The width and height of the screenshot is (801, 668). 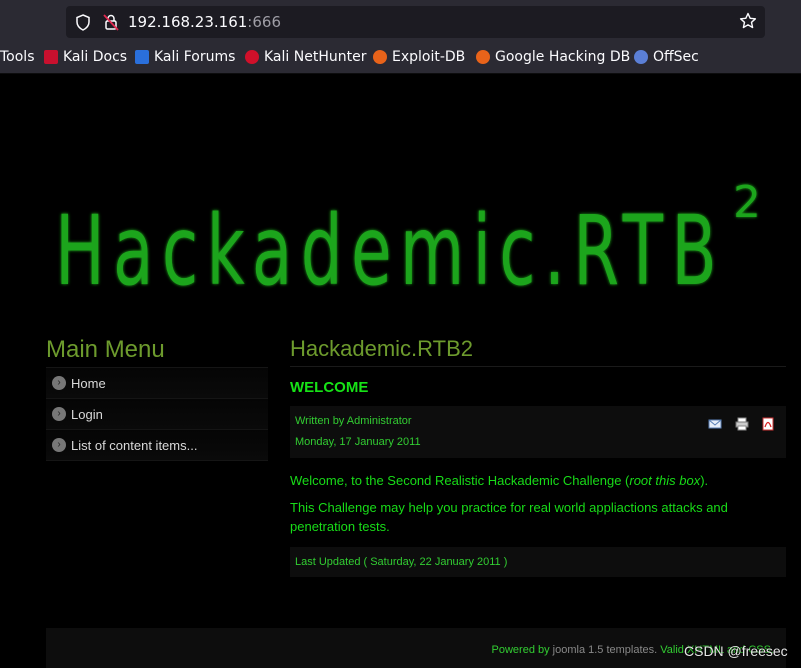 I want to click on kali-docs-icon, so click(x=51, y=57).